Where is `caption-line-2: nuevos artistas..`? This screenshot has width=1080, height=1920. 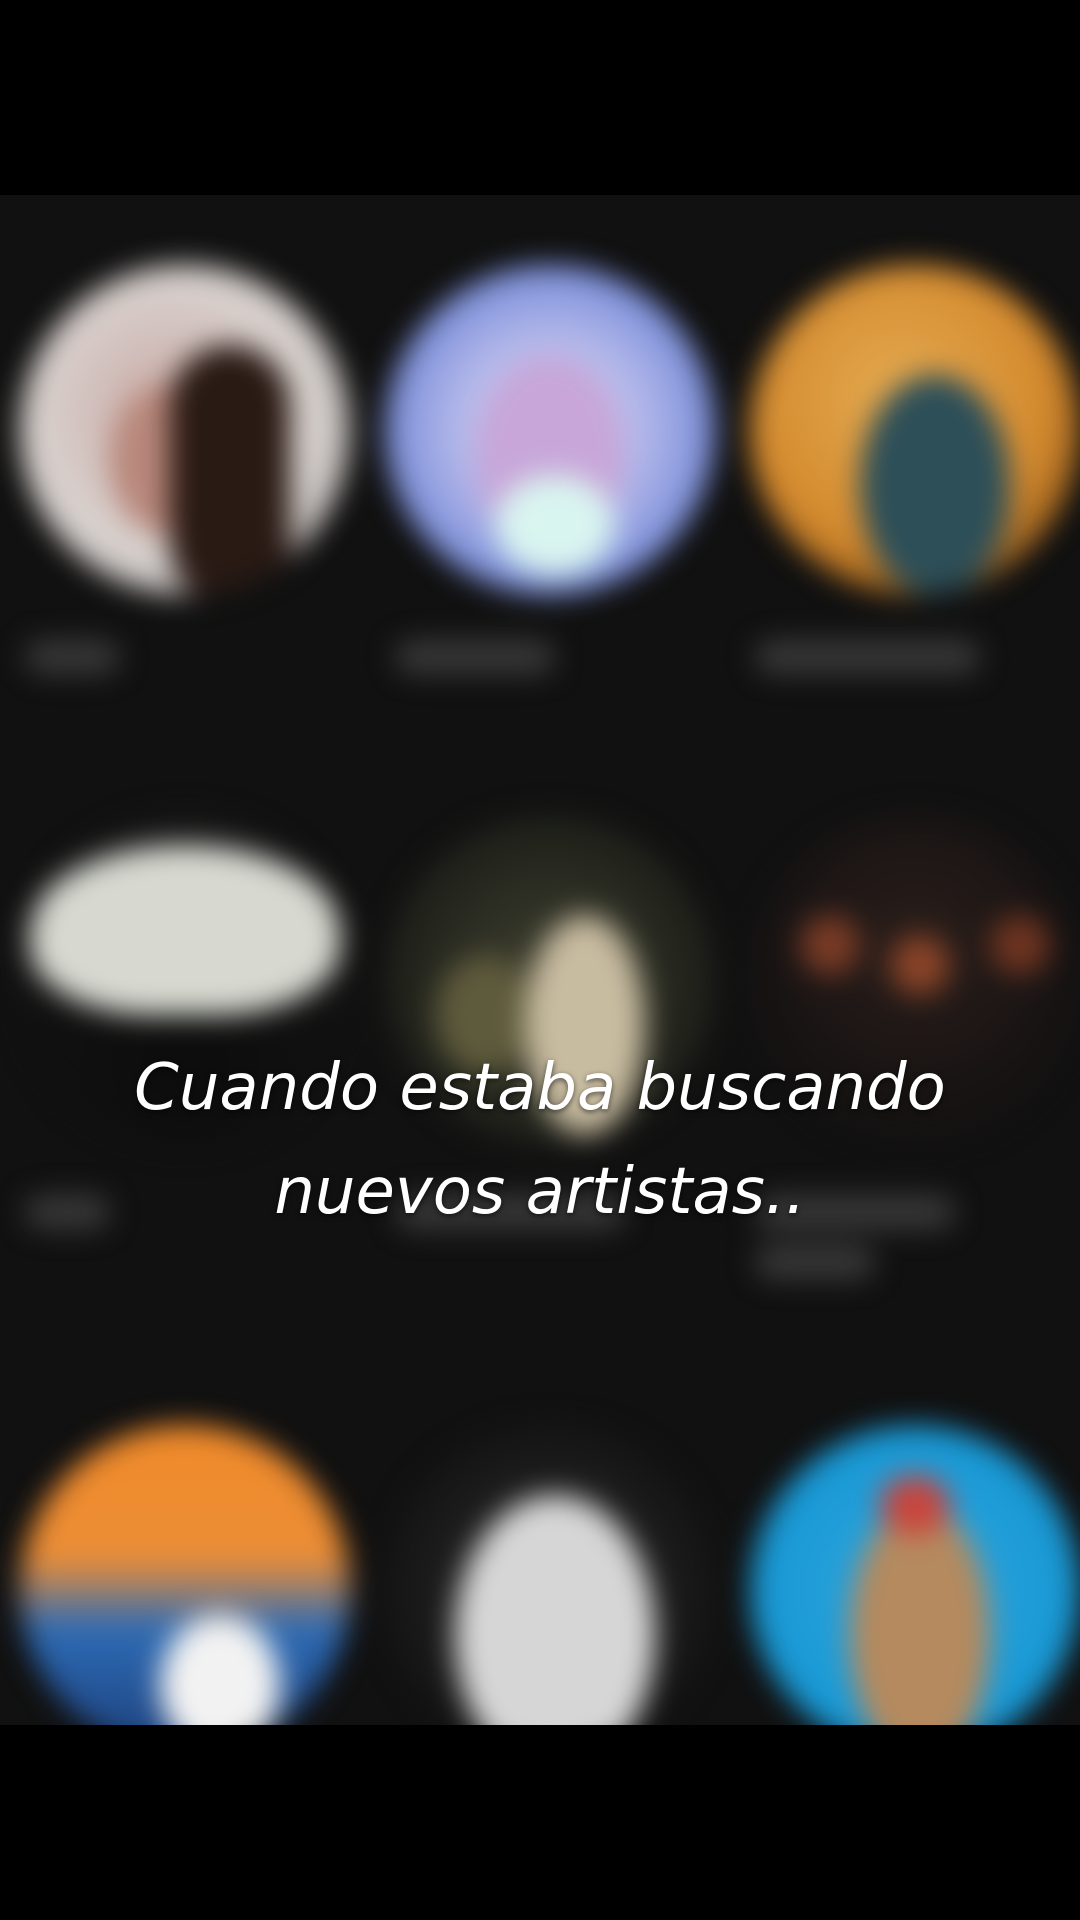 caption-line-2: nuevos artistas.. is located at coordinates (540, 1192).